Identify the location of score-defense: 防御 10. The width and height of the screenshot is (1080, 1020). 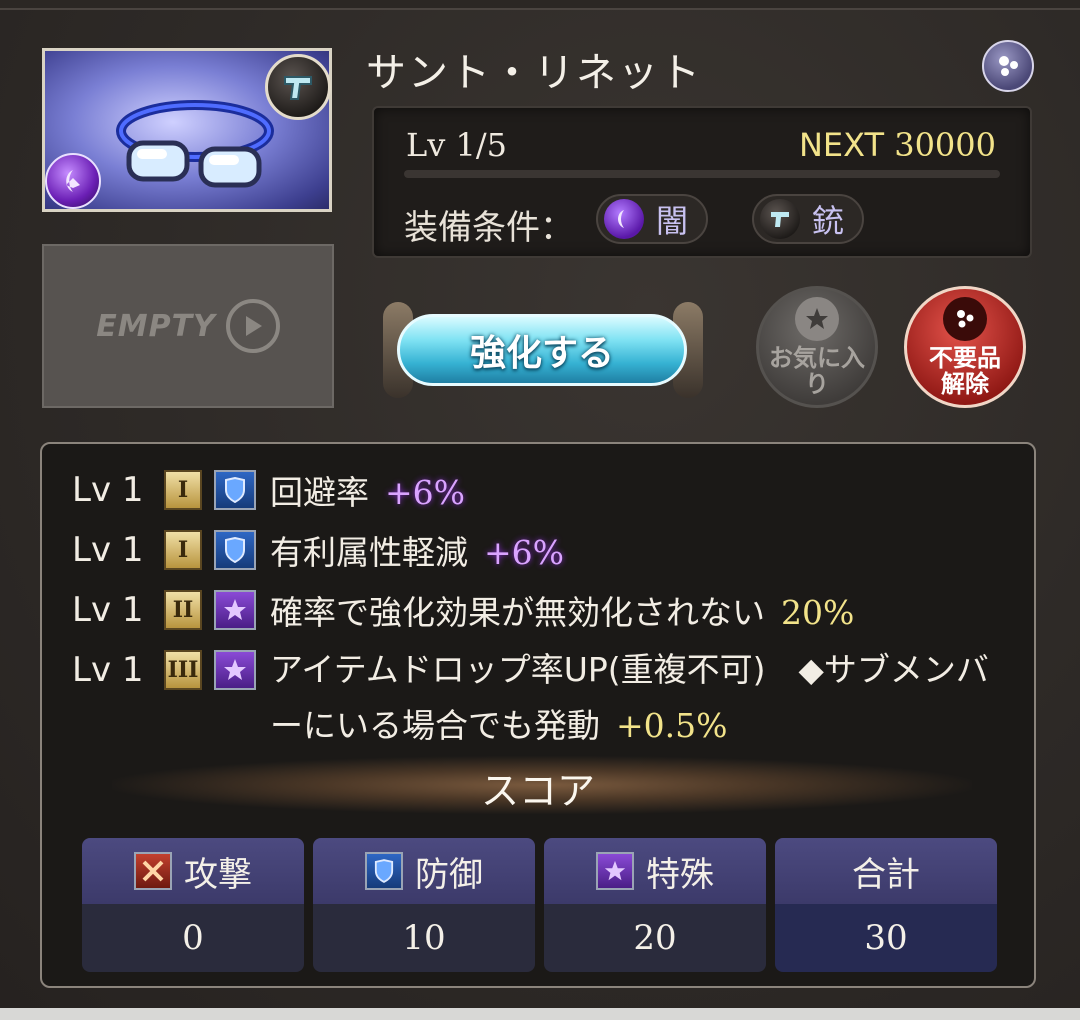
(424, 905).